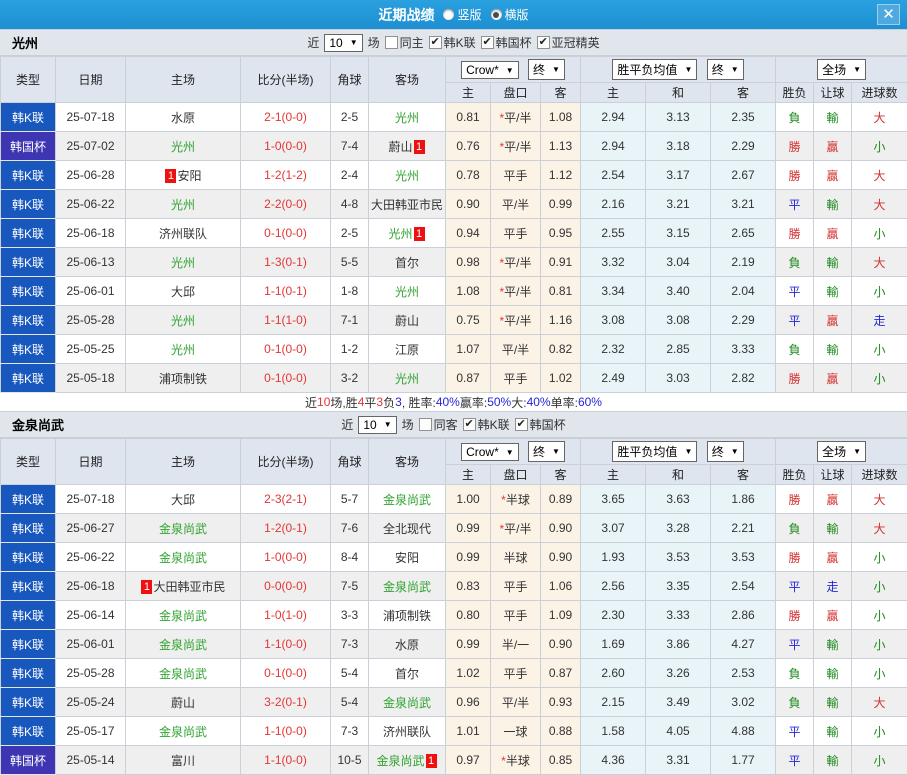 This screenshot has height=775, width=907. Describe the element at coordinates (613, 475) in the screenshot. I see `col-euro-home: 主` at that location.